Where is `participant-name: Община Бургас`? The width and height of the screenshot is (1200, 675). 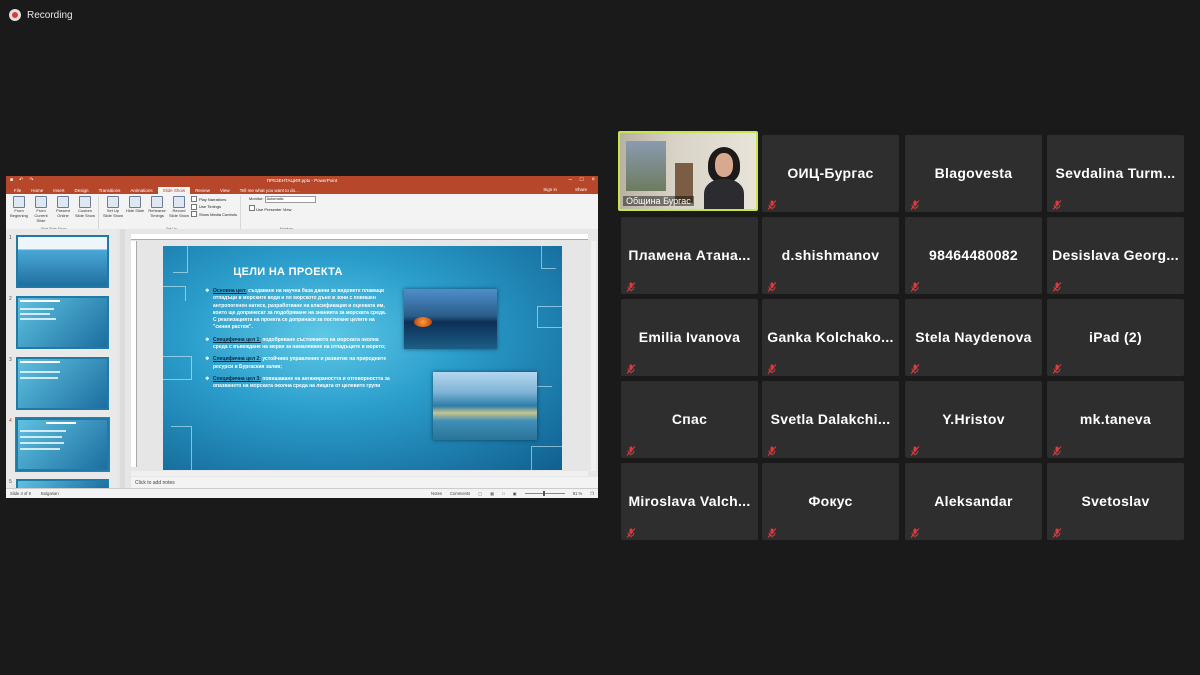
participant-name: Община Бургас is located at coordinates (658, 201).